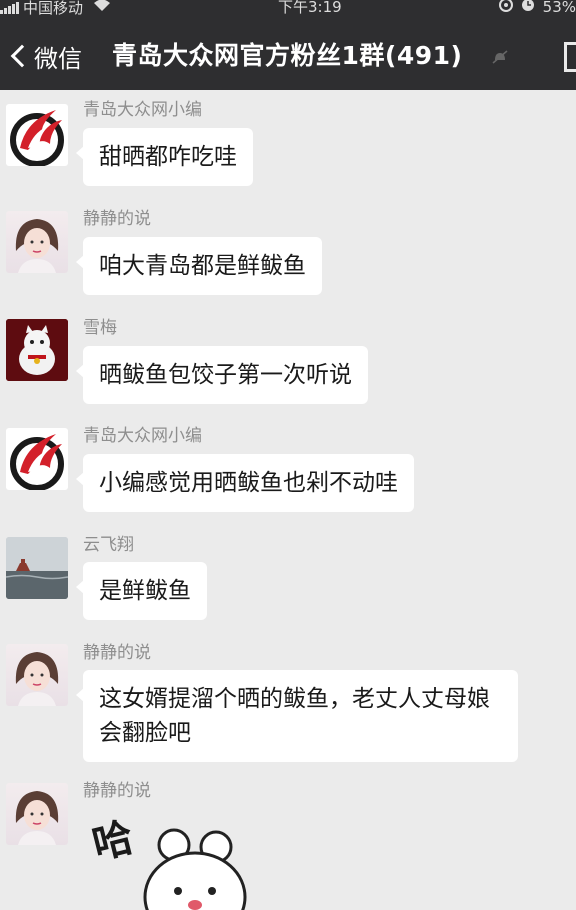 Image resolution: width=576 pixels, height=910 pixels. What do you see at coordinates (102, 9) in the screenshot?
I see `wifi-icon` at bounding box center [102, 9].